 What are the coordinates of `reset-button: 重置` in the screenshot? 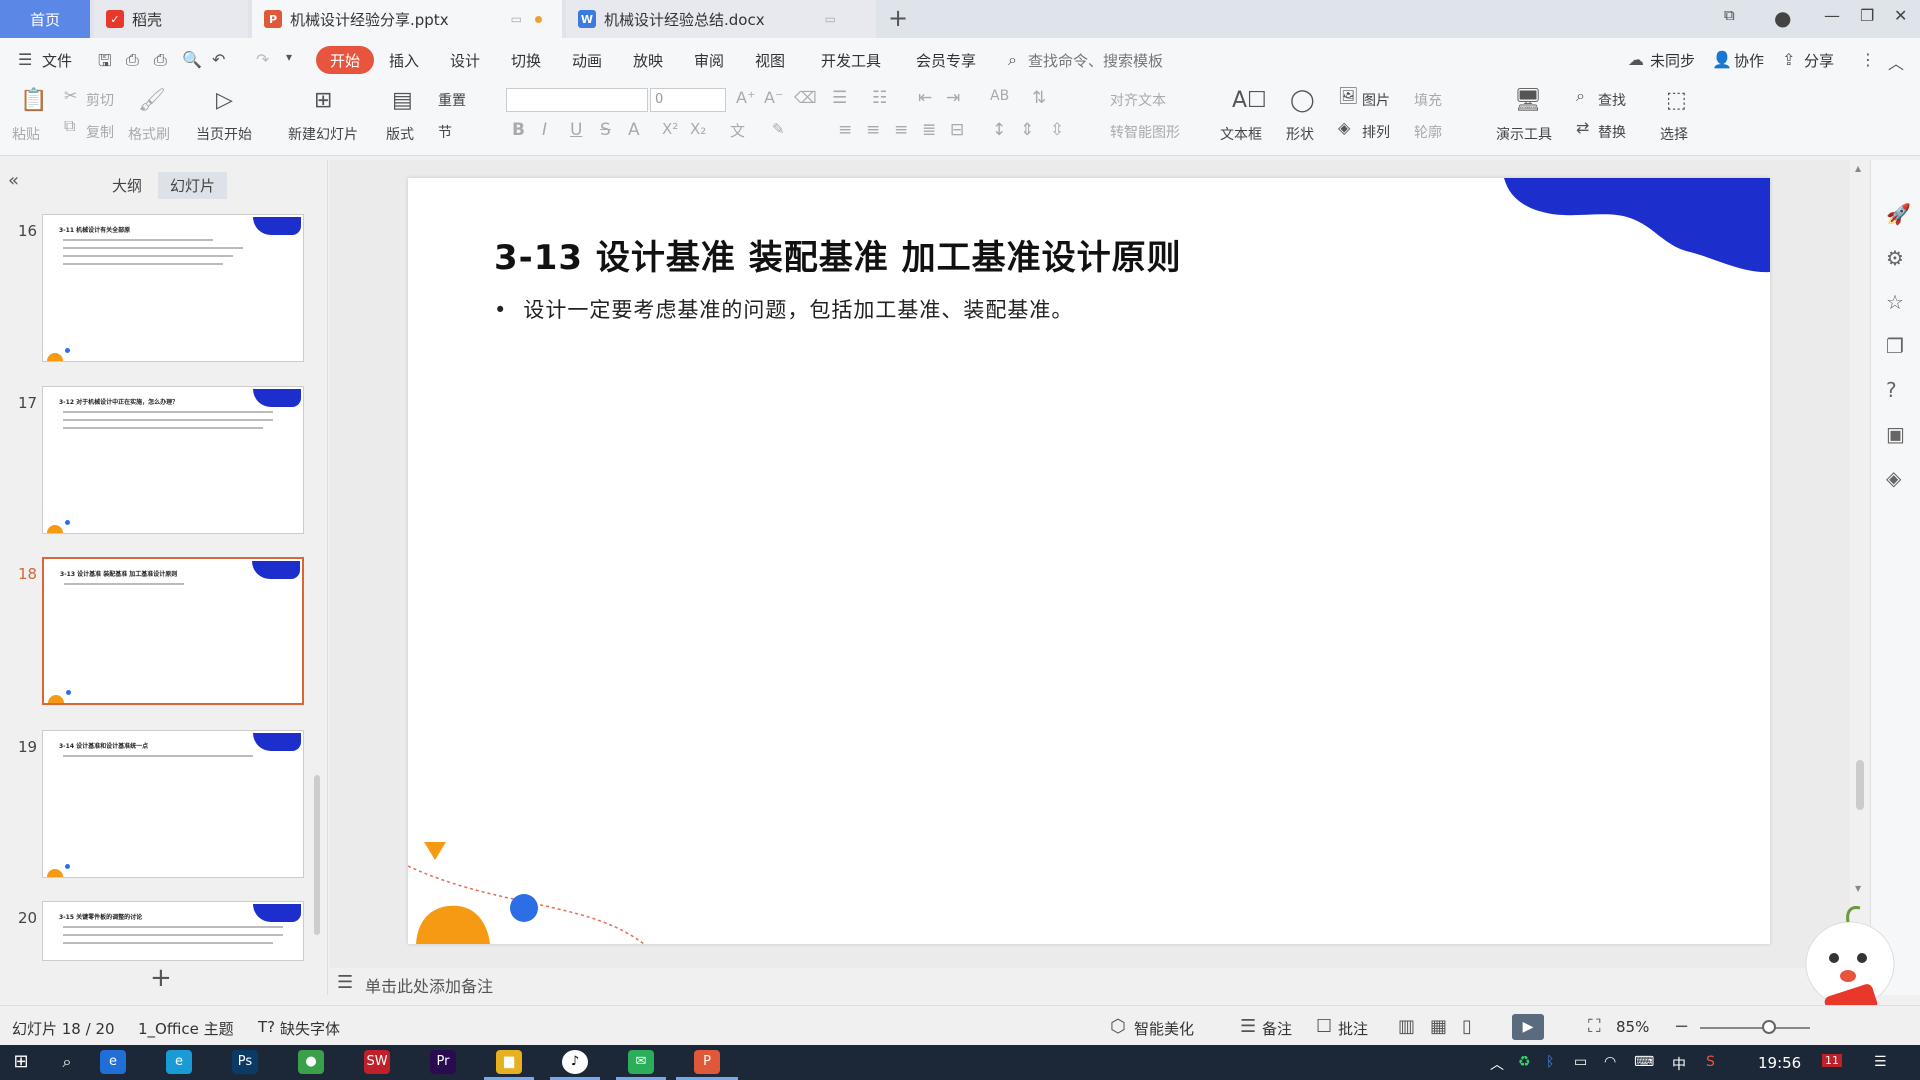 It's located at (452, 100).